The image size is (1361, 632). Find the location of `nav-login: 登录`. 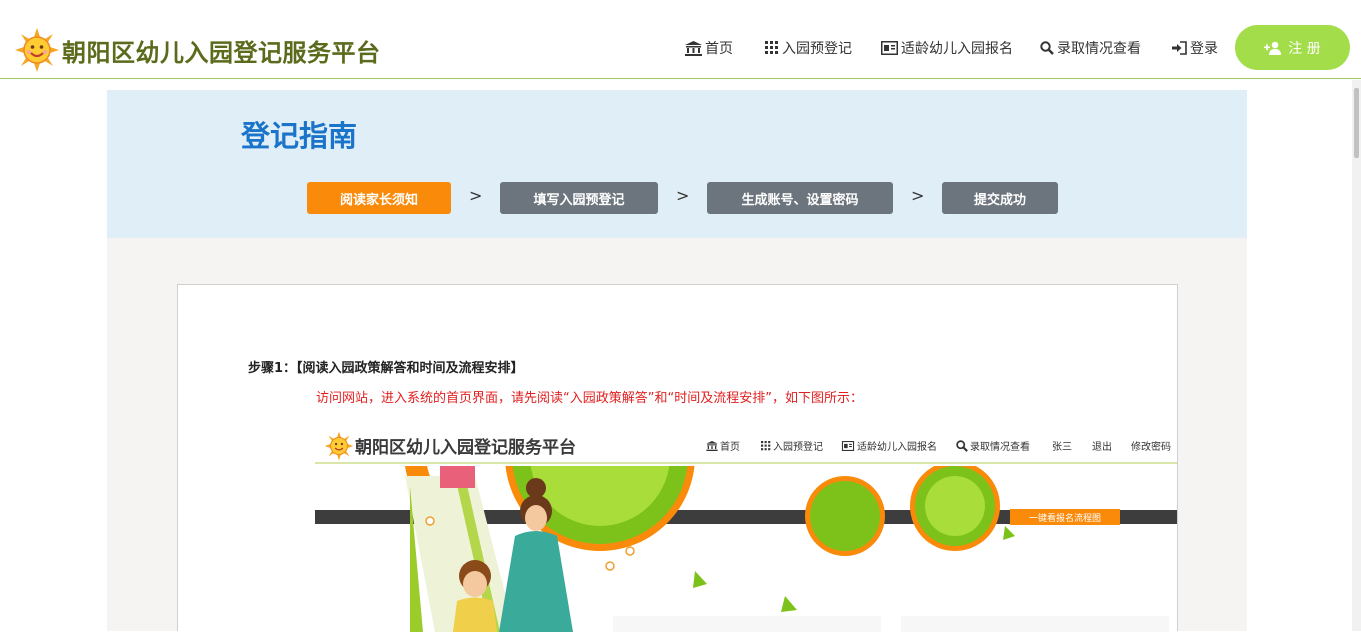

nav-login: 登录 is located at coordinates (1194, 48).